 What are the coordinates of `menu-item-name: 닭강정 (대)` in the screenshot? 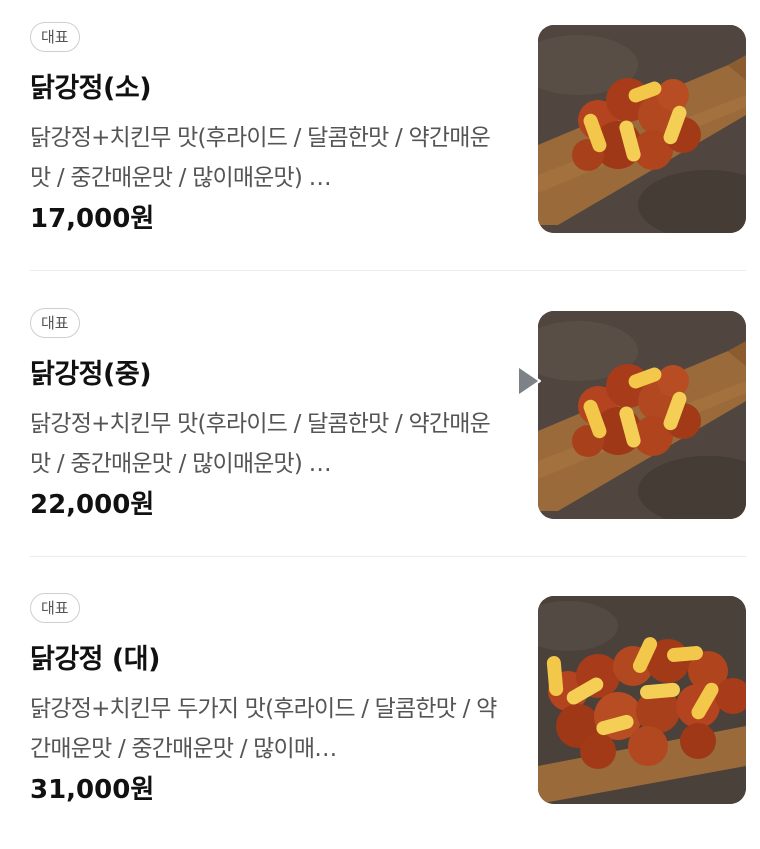 It's located at (95, 659).